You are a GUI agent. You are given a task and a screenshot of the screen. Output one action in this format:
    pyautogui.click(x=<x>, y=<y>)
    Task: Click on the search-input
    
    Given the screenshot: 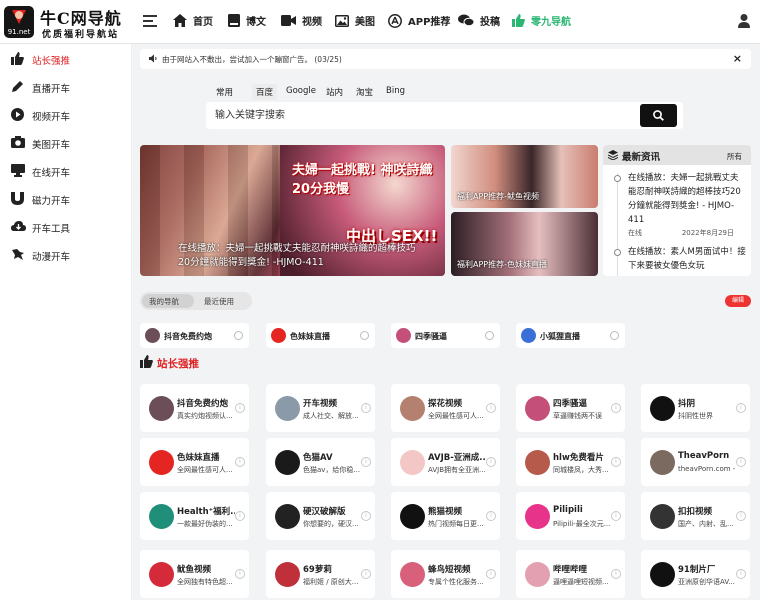 What is the action you would take?
    pyautogui.click(x=421, y=115)
    